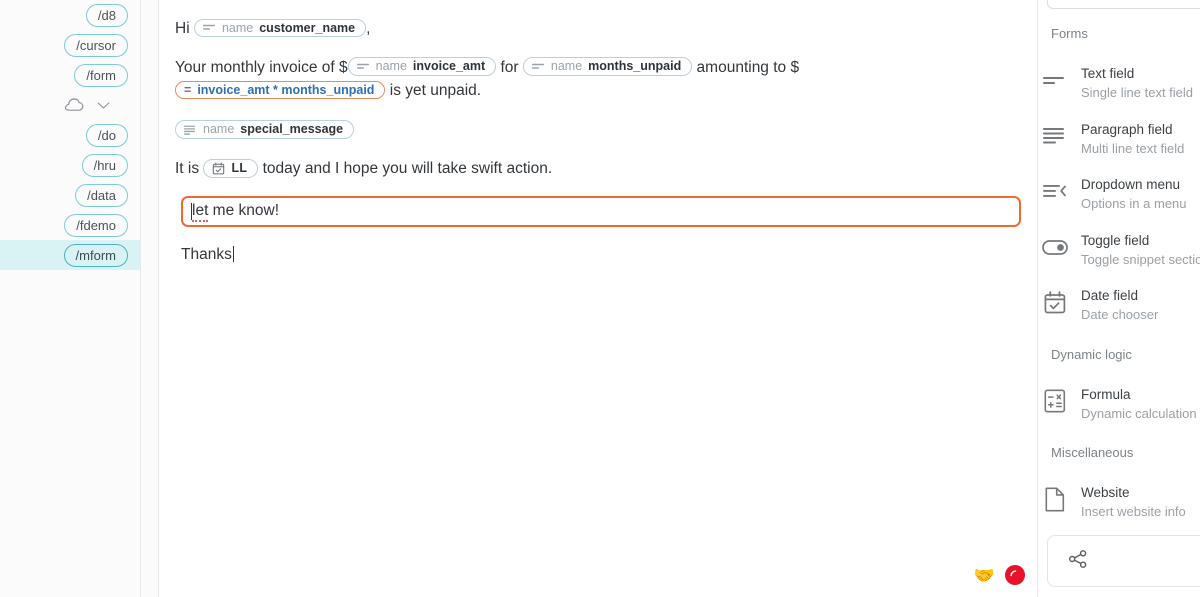 The image size is (1200, 597). What do you see at coordinates (1137, 83) in the screenshot?
I see `field-text: Text field Single line text field` at bounding box center [1137, 83].